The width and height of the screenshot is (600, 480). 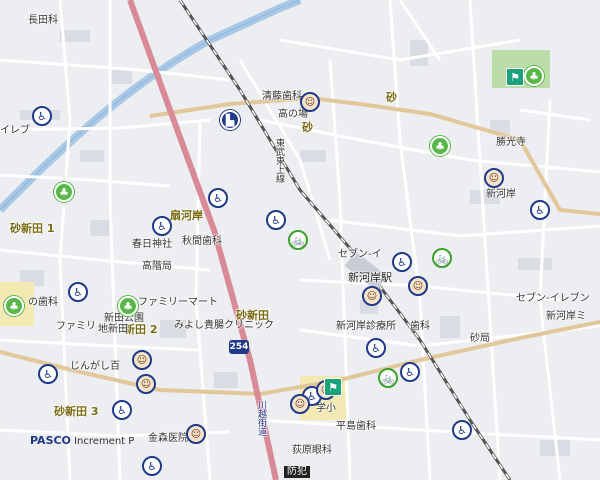 What do you see at coordinates (297, 472) in the screenshot?
I see `poi-label-kouban: 防犯` at bounding box center [297, 472].